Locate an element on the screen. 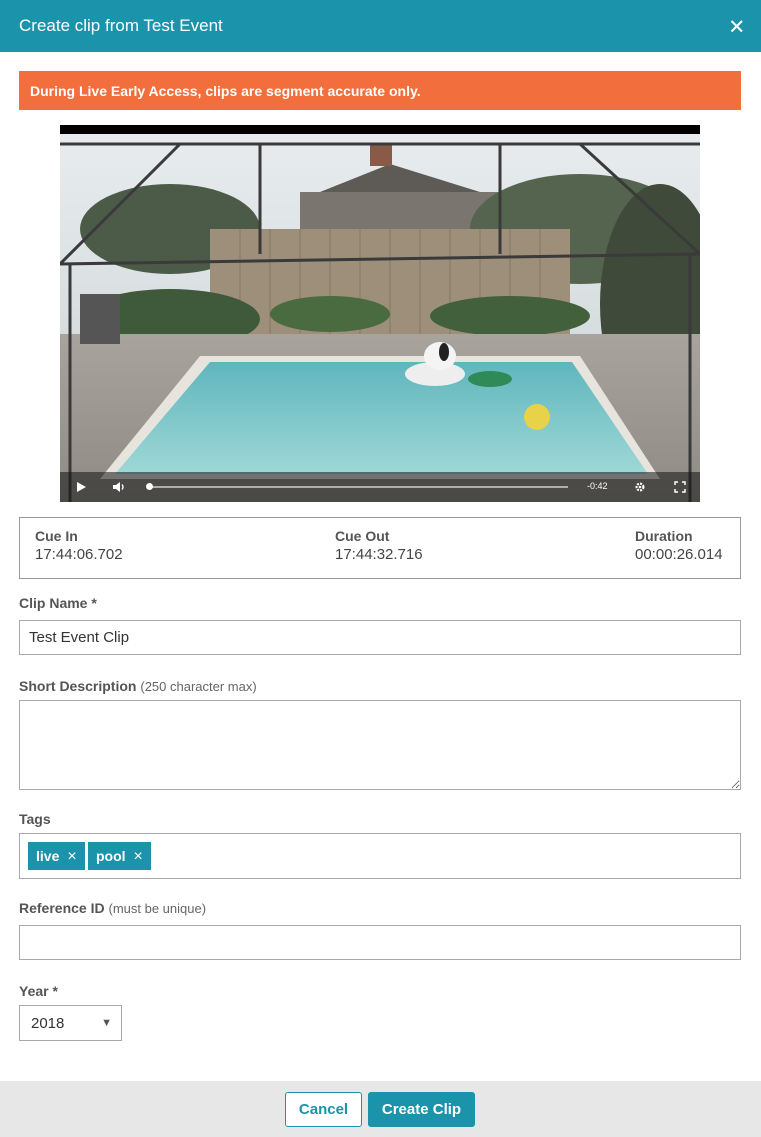 The image size is (761, 1137). volume-button is located at coordinates (119, 487).